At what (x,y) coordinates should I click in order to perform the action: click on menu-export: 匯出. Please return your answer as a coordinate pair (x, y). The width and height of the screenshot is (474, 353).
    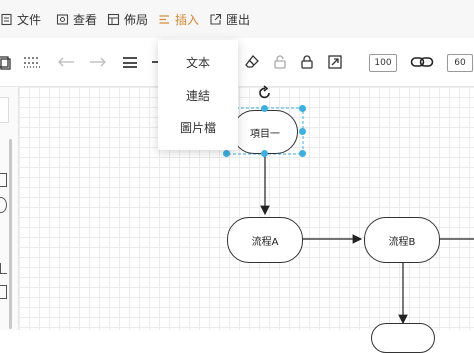
    Looking at the image, I should click on (229, 19).